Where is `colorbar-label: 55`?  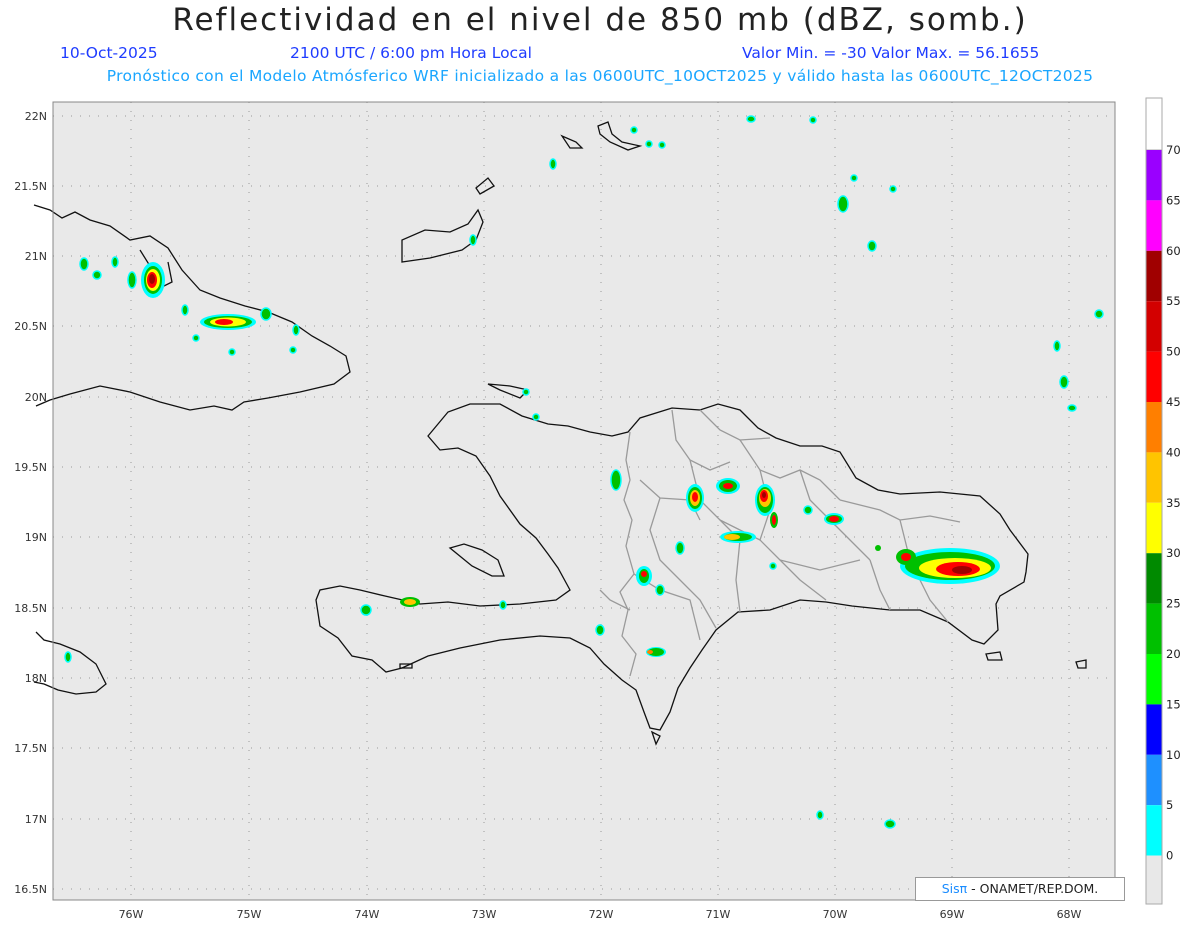
colorbar-label: 55 is located at coordinates (1173, 301).